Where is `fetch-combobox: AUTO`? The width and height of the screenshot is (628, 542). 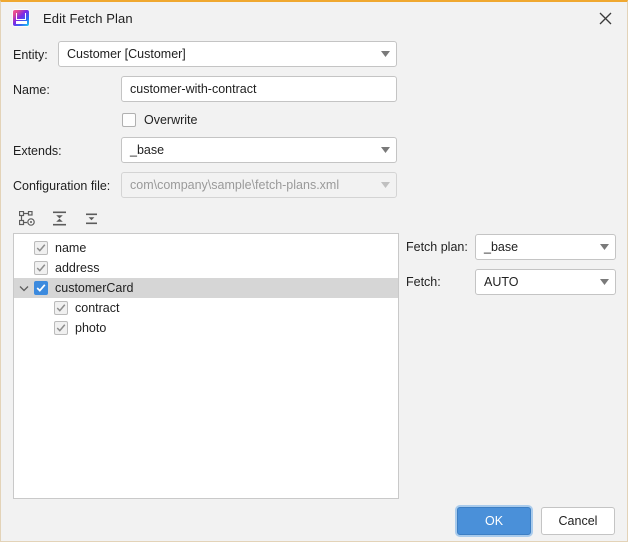 fetch-combobox: AUTO is located at coordinates (545, 282).